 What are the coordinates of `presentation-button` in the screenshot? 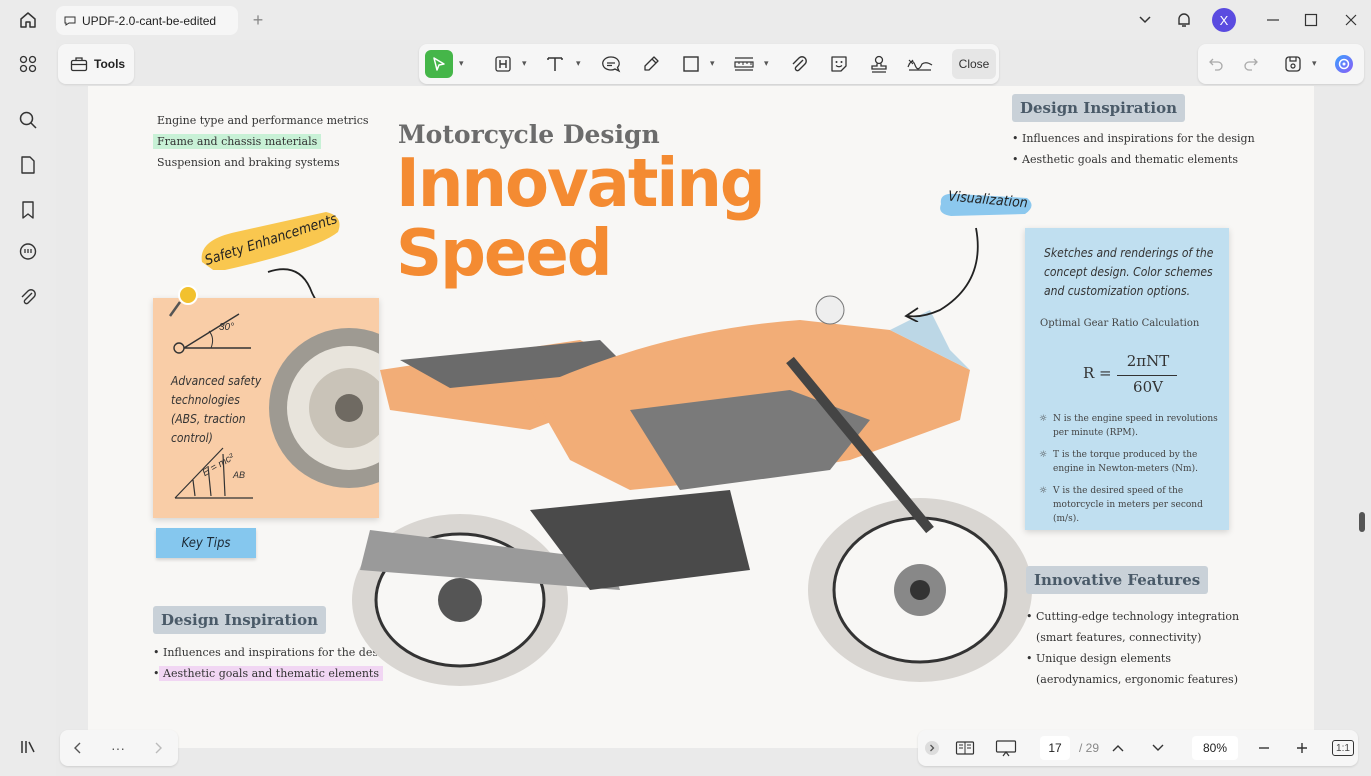 It's located at (1006, 748).